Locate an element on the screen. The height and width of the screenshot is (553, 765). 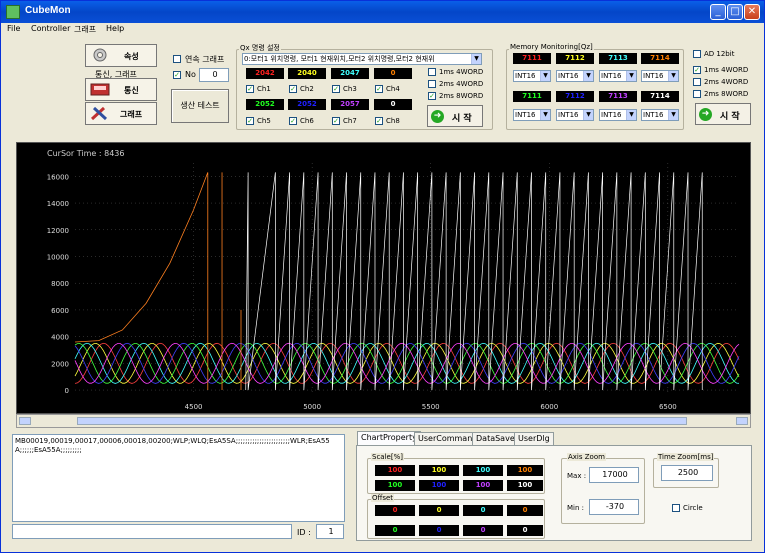
mem-mode-2ms-8word-checkbox is located at coordinates (697, 94).